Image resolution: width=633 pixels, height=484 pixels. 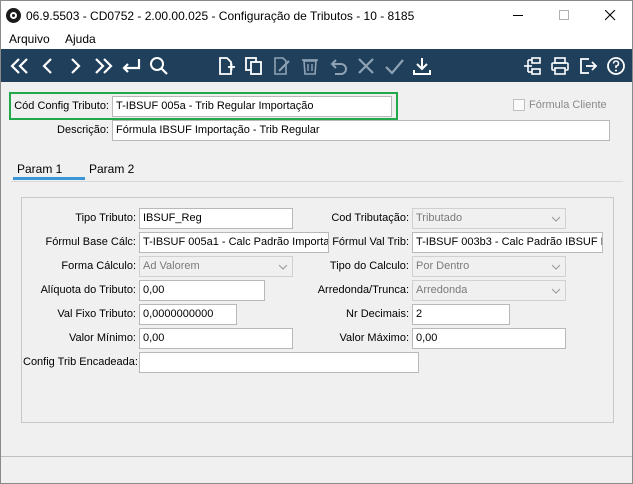 I want to click on undo-button, so click(x=338, y=66).